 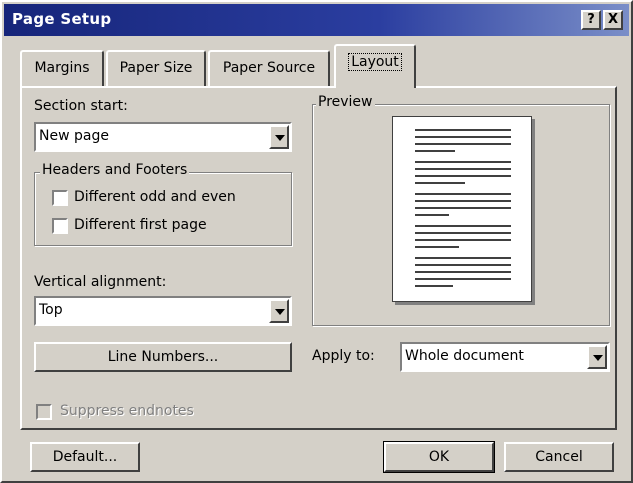 I want to click on first-page-label: Different first page, so click(x=140, y=225).